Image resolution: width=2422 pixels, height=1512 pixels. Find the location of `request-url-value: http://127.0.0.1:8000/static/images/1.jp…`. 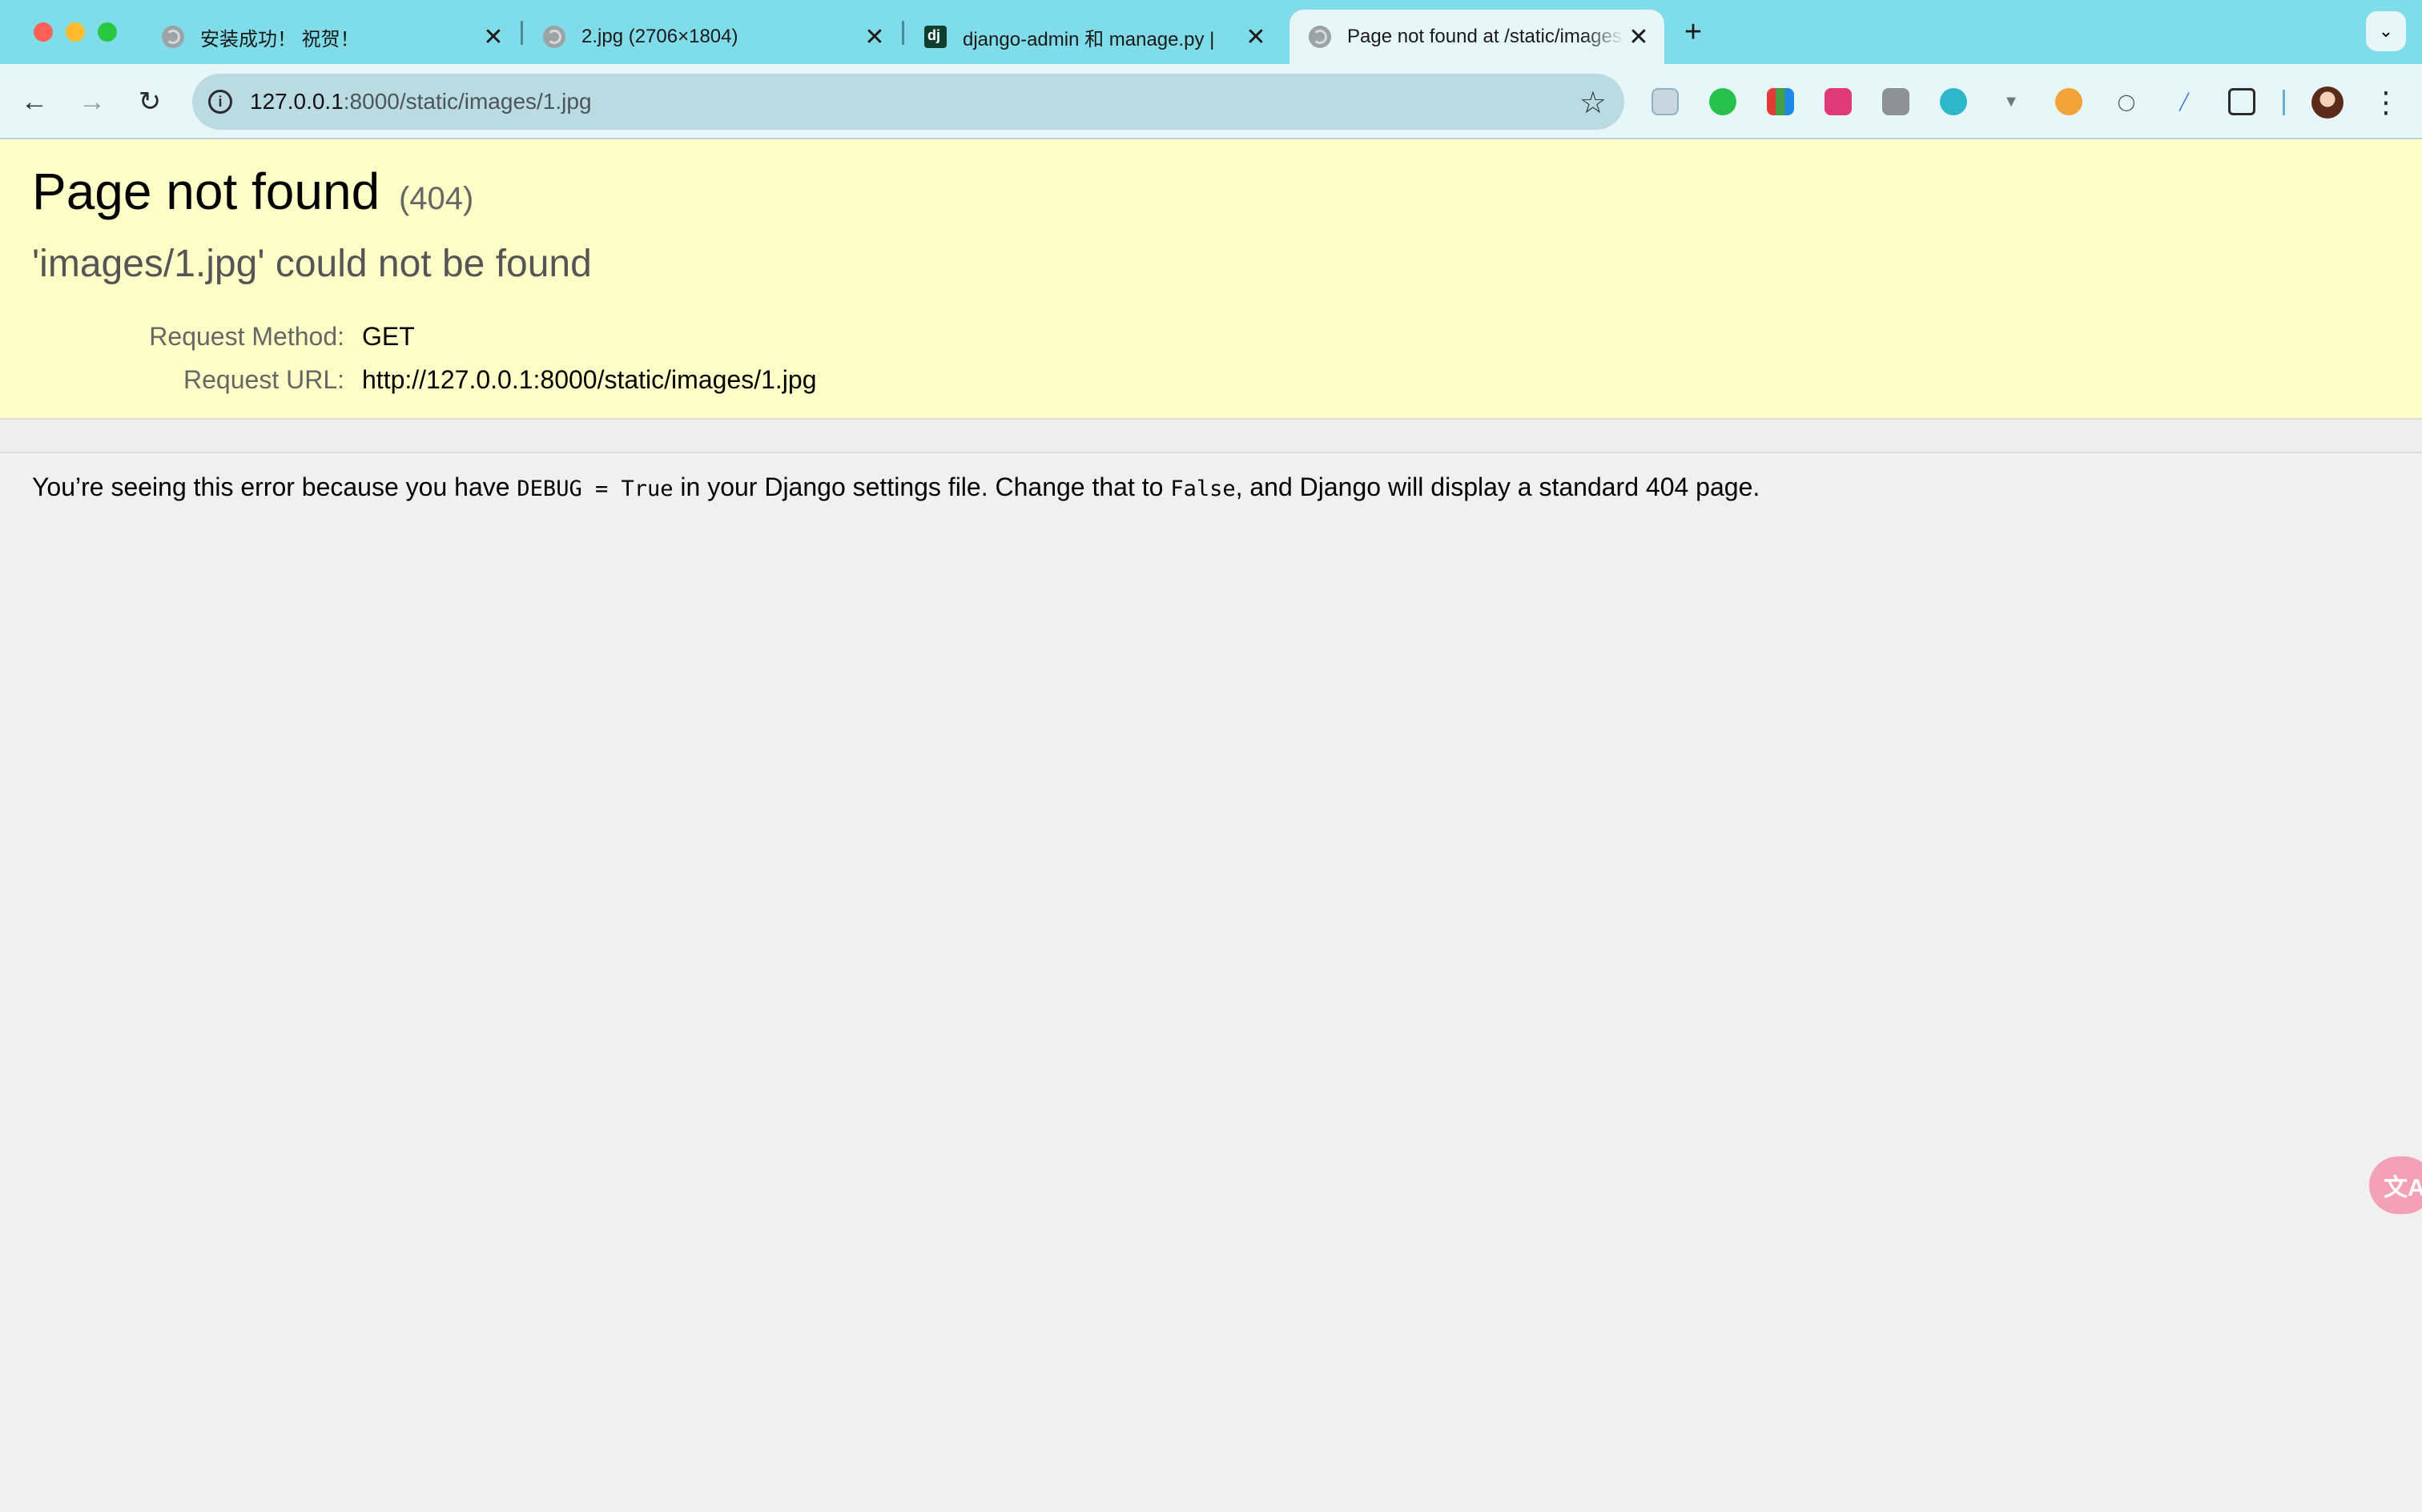

request-url-value: http://127.0.0.1:8000/static/images/1.jp… is located at coordinates (589, 379).